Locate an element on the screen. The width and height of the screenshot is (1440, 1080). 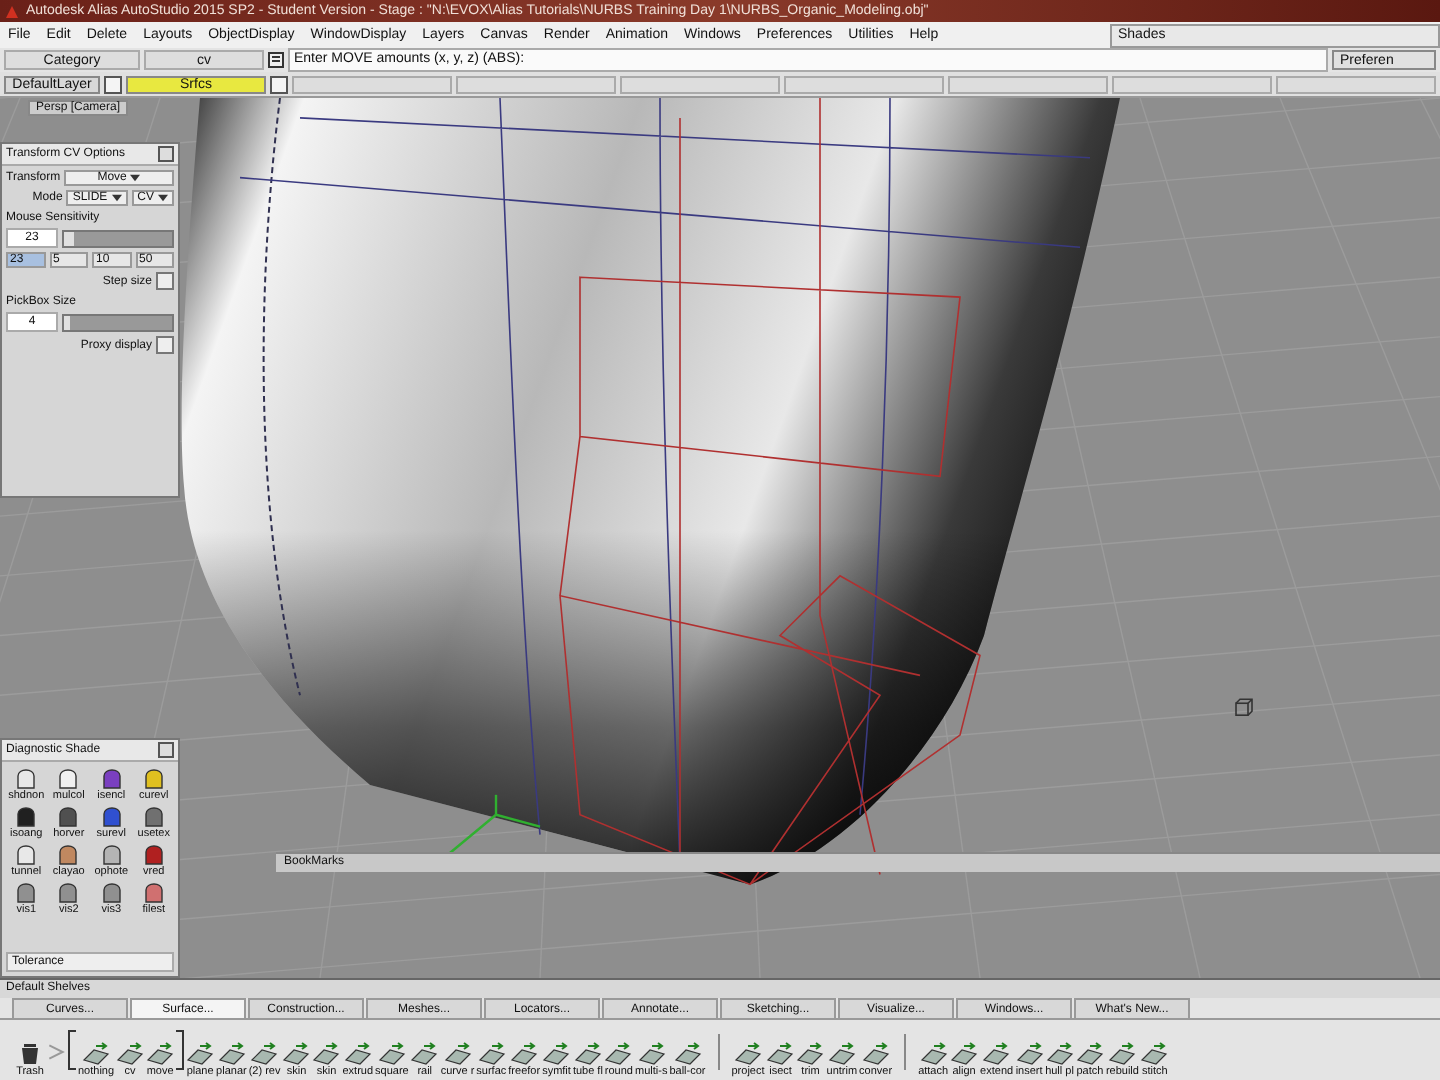
chevron-icon is located at coordinates (56, 1052).